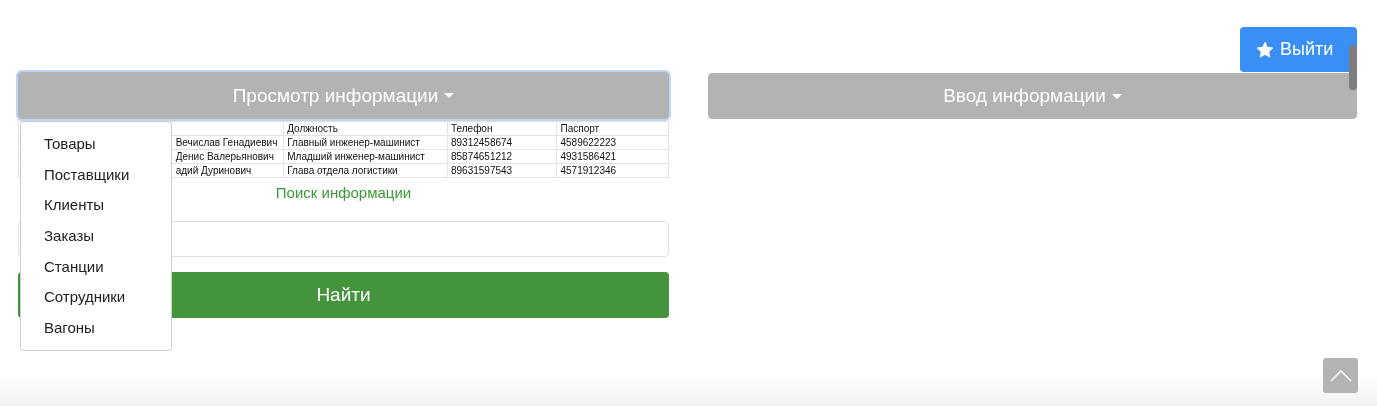 This screenshot has height=406, width=1377. I want to click on table-cell: 89312458674, so click(502, 142).